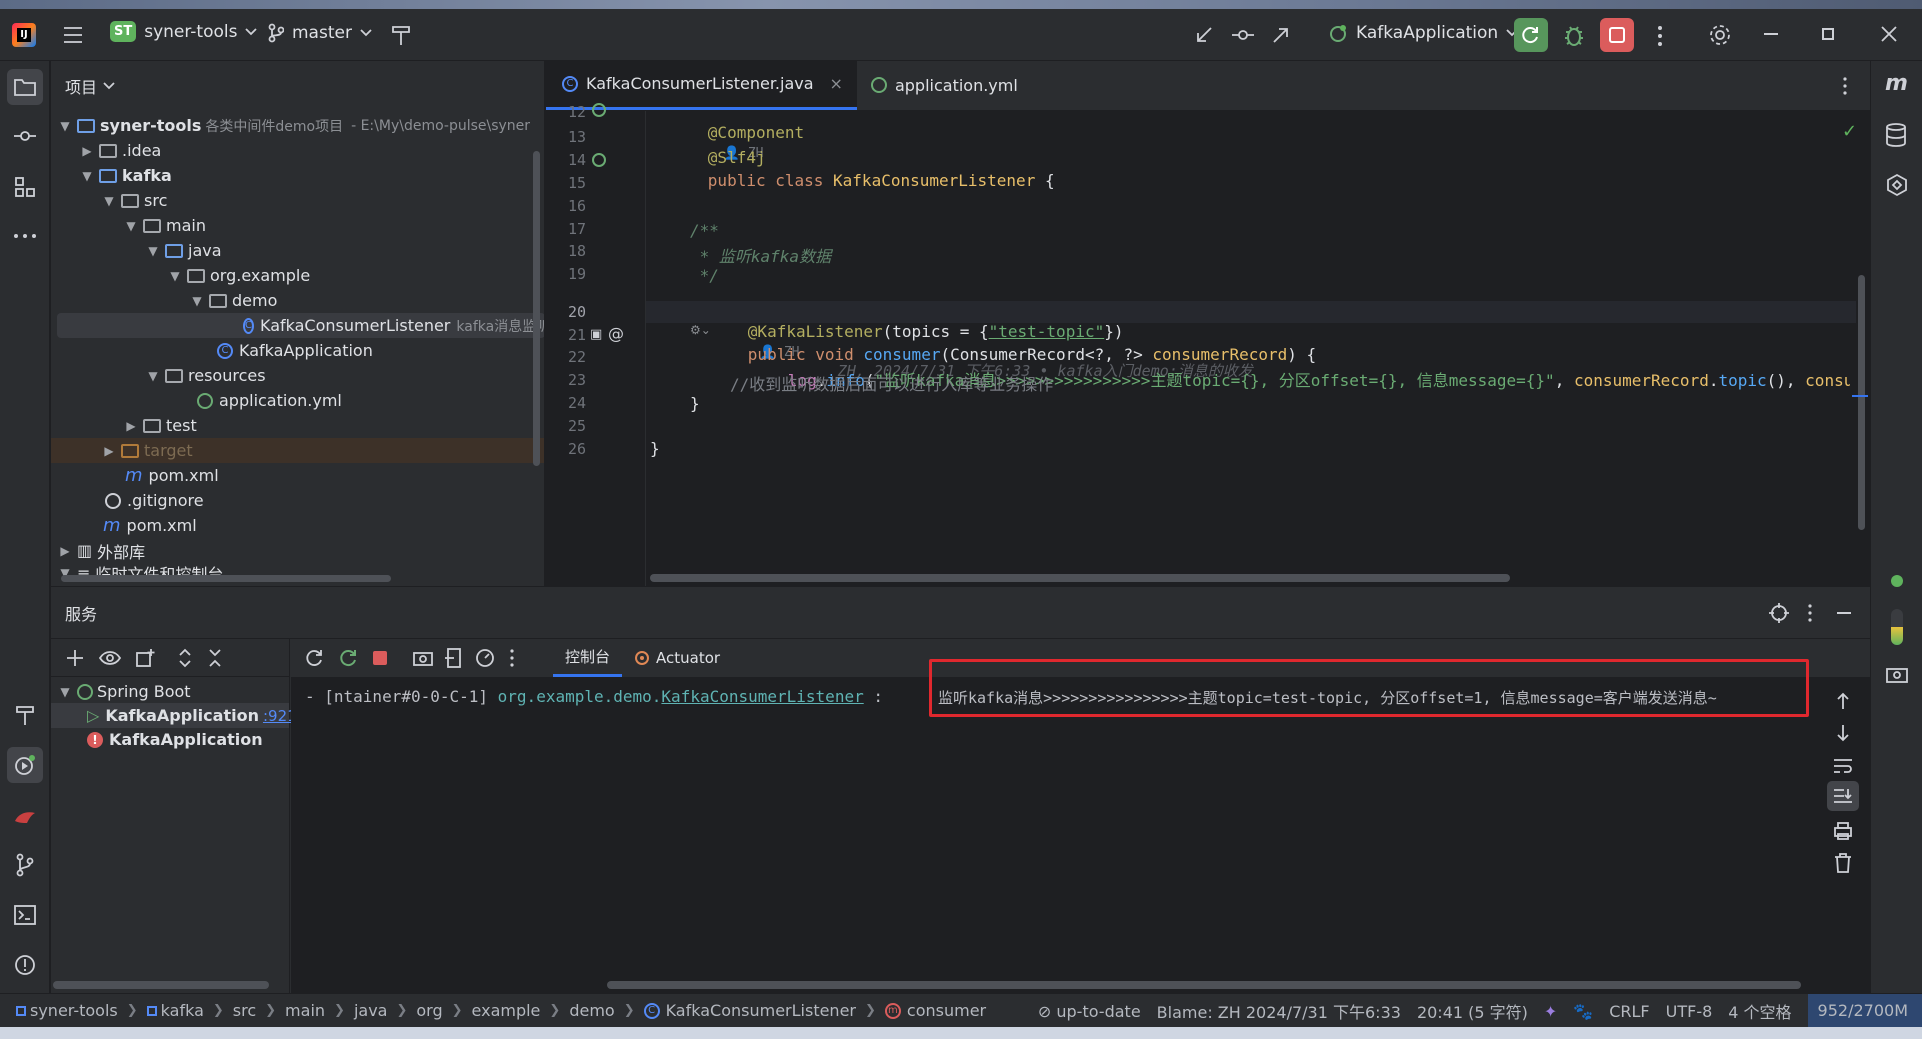  I want to click on breadcrumb-item: kafka, so click(182, 1010).